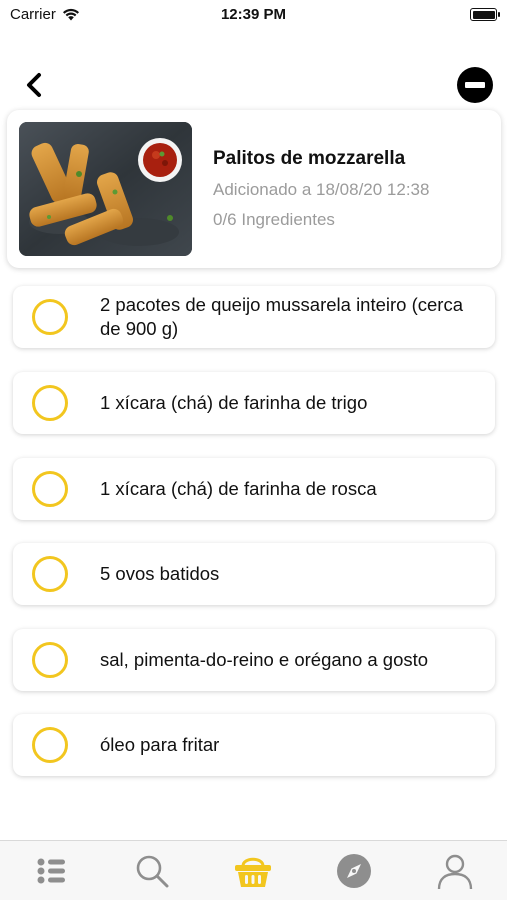  I want to click on remove-recipe-button, so click(475, 85).